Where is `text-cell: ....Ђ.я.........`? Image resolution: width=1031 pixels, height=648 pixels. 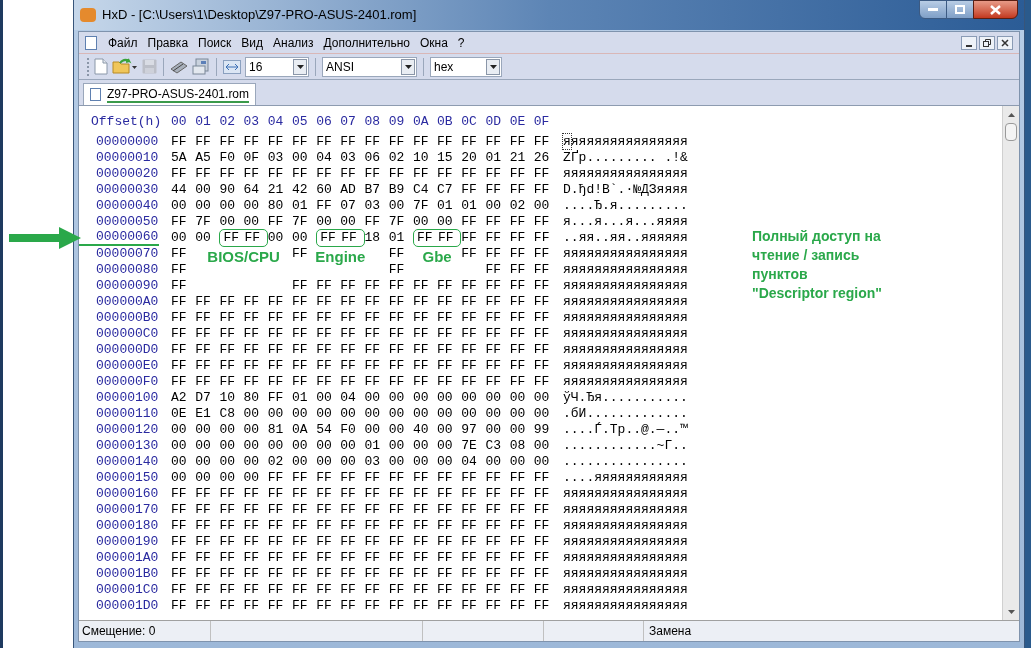 text-cell: ....Ђ.я......... is located at coordinates (625, 206).